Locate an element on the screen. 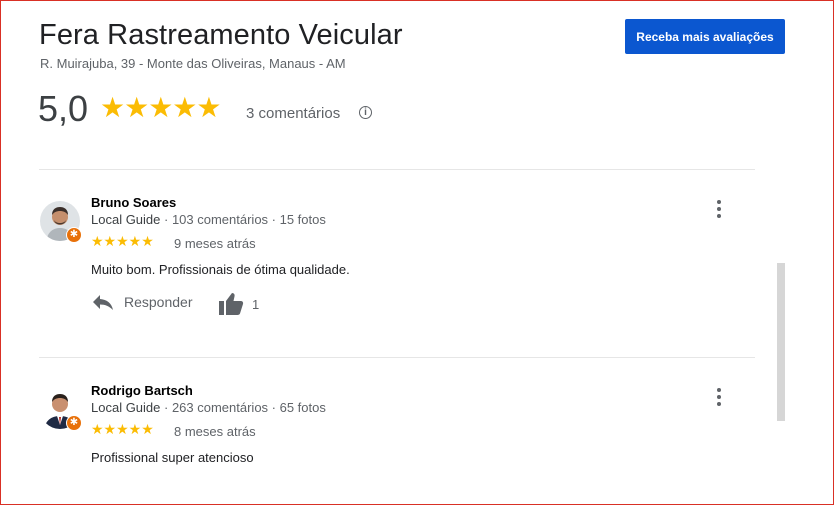  reviewer-name: Rodrigo Bartsch is located at coordinates (142, 390).